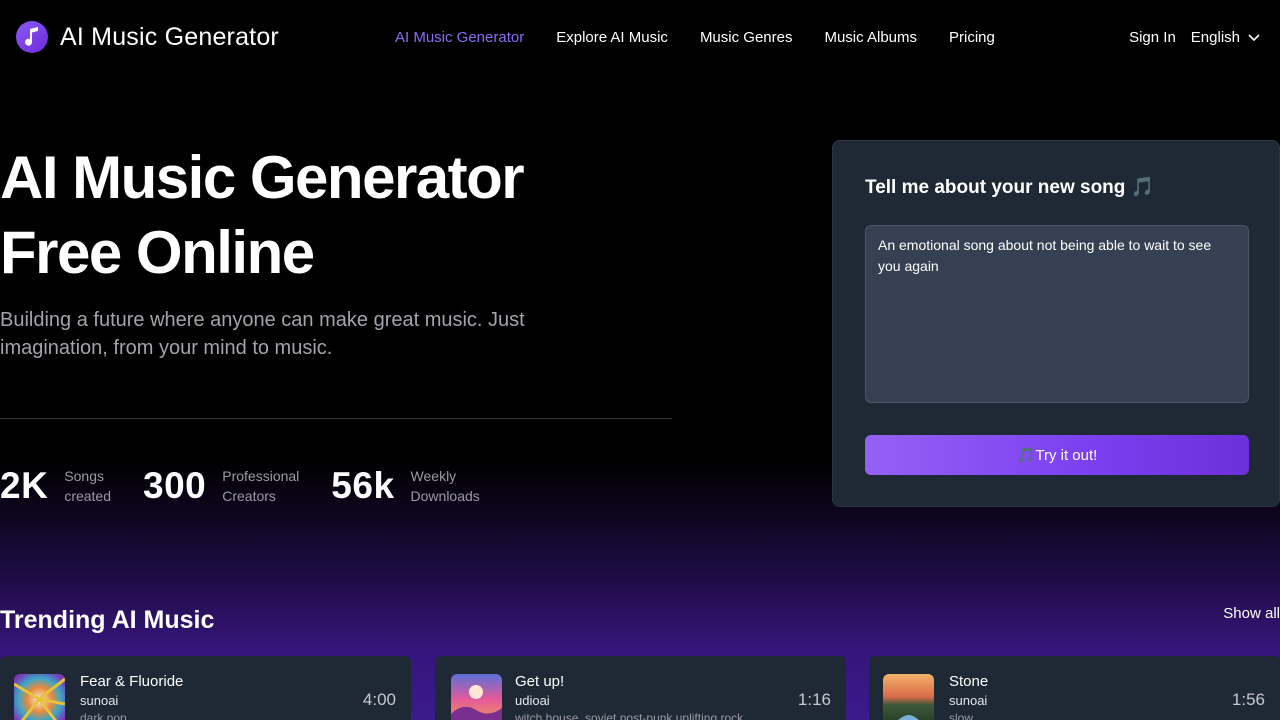  I want to click on track-duration: 4:00, so click(379, 699).